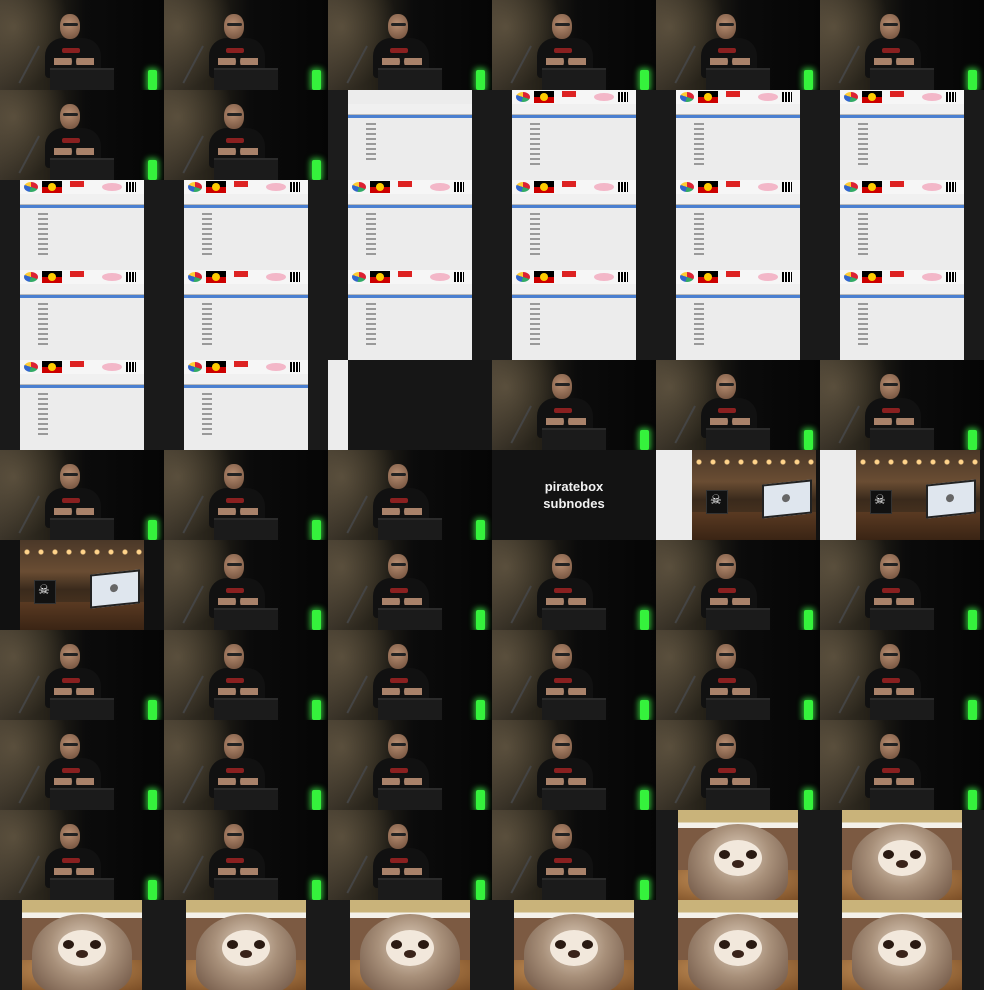 This screenshot has height=990, width=984. What do you see at coordinates (115, 589) in the screenshot?
I see `laptop` at bounding box center [115, 589].